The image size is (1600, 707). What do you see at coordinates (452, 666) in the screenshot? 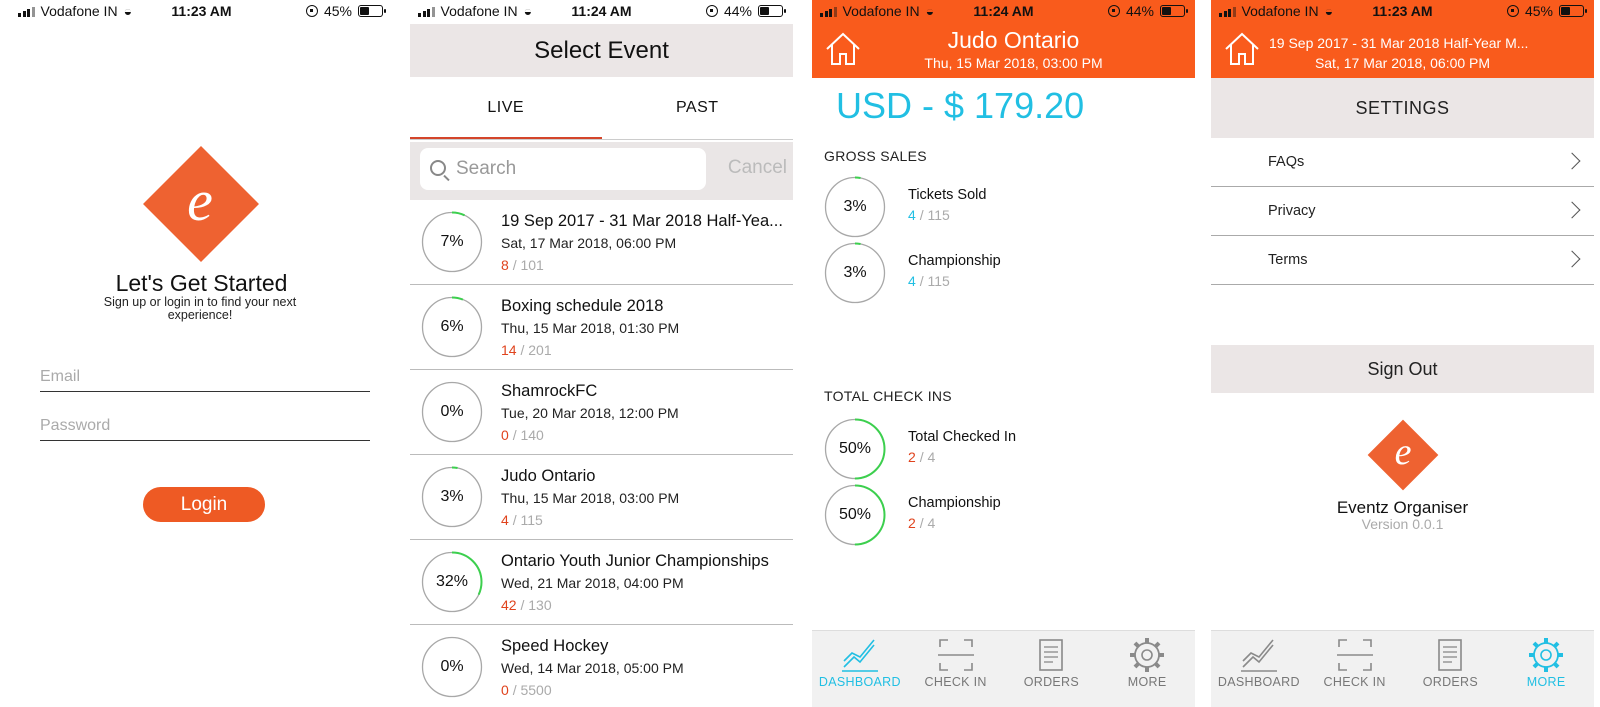
I see `progress-percent: 0%` at bounding box center [452, 666].